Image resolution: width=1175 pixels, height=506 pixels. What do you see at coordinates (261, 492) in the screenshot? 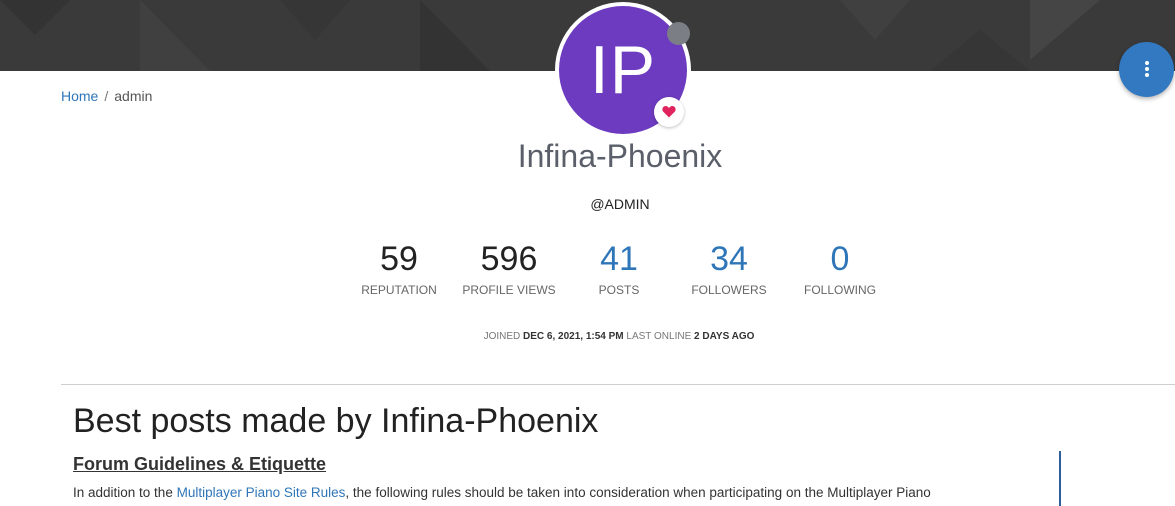
I see `site-rules-link: Multiplayer Piano Site Rules` at bounding box center [261, 492].